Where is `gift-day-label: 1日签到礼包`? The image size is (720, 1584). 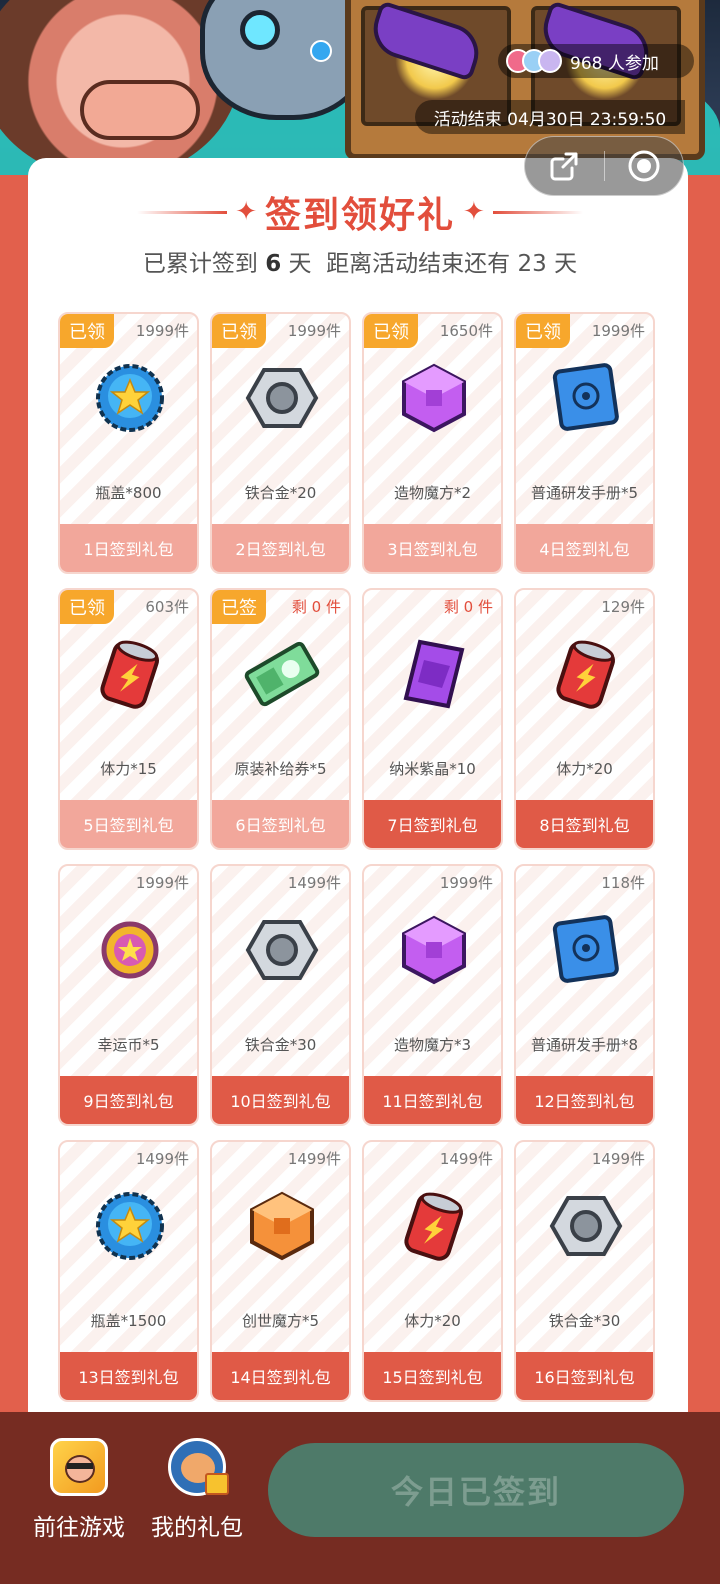 gift-day-label: 1日签到礼包 is located at coordinates (128, 548).